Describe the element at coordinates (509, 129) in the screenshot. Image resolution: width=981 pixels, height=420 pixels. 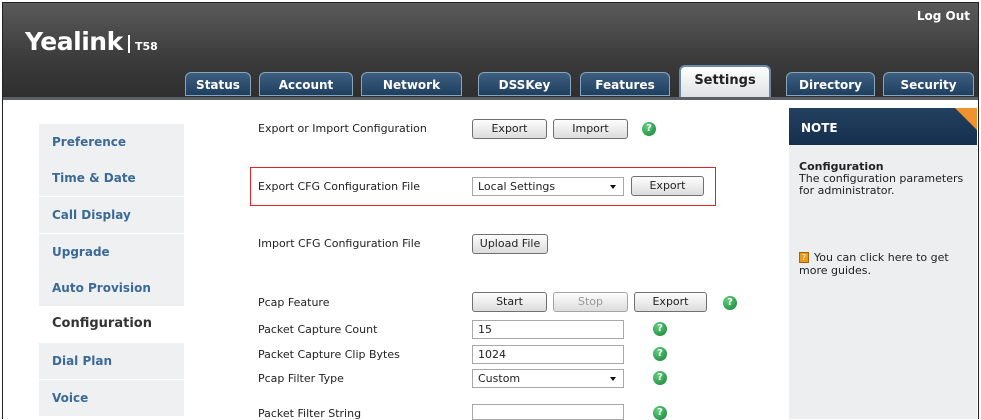
I see `export-button: Export` at that location.